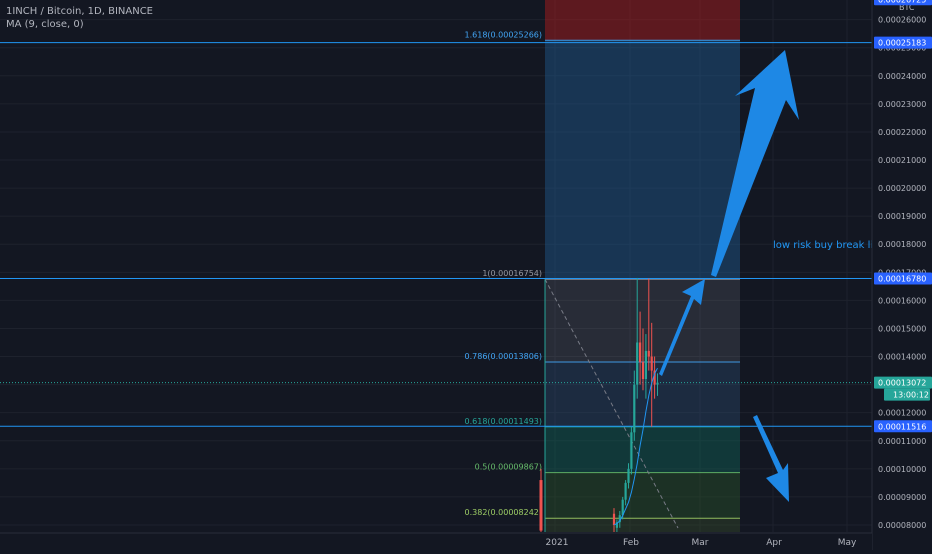 Image resolution: width=932 pixels, height=554 pixels. I want to click on time-tick-label: Feb, so click(631, 543).